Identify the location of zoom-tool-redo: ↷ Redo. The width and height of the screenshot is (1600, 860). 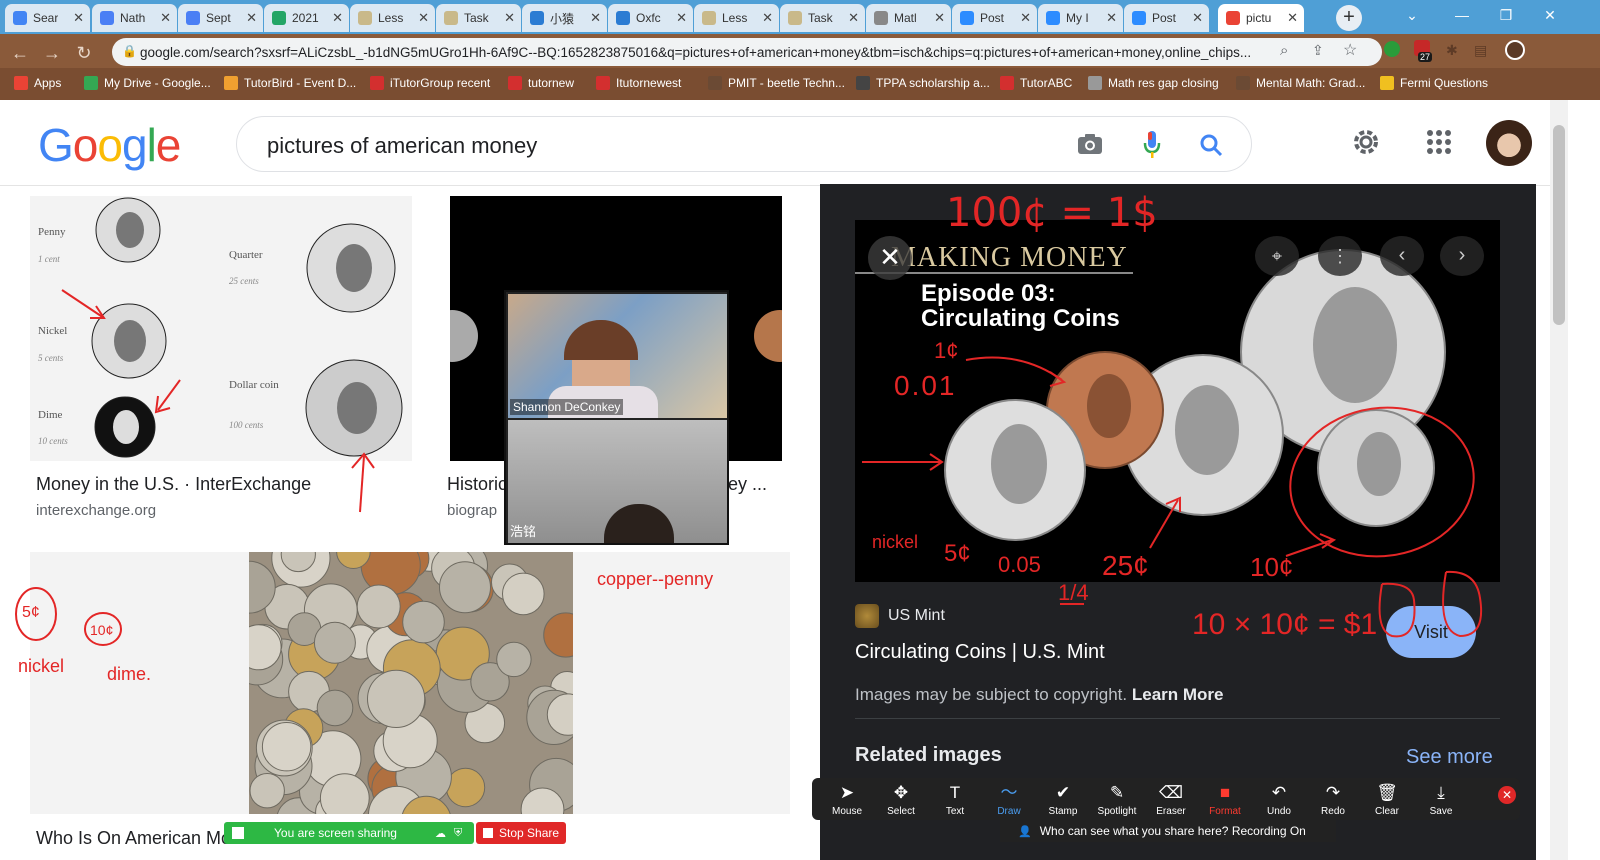
(1333, 801).